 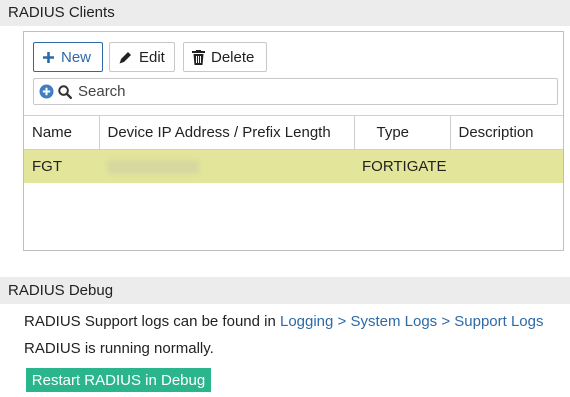 I want to click on edit-button-label: Edit, so click(x=152, y=57).